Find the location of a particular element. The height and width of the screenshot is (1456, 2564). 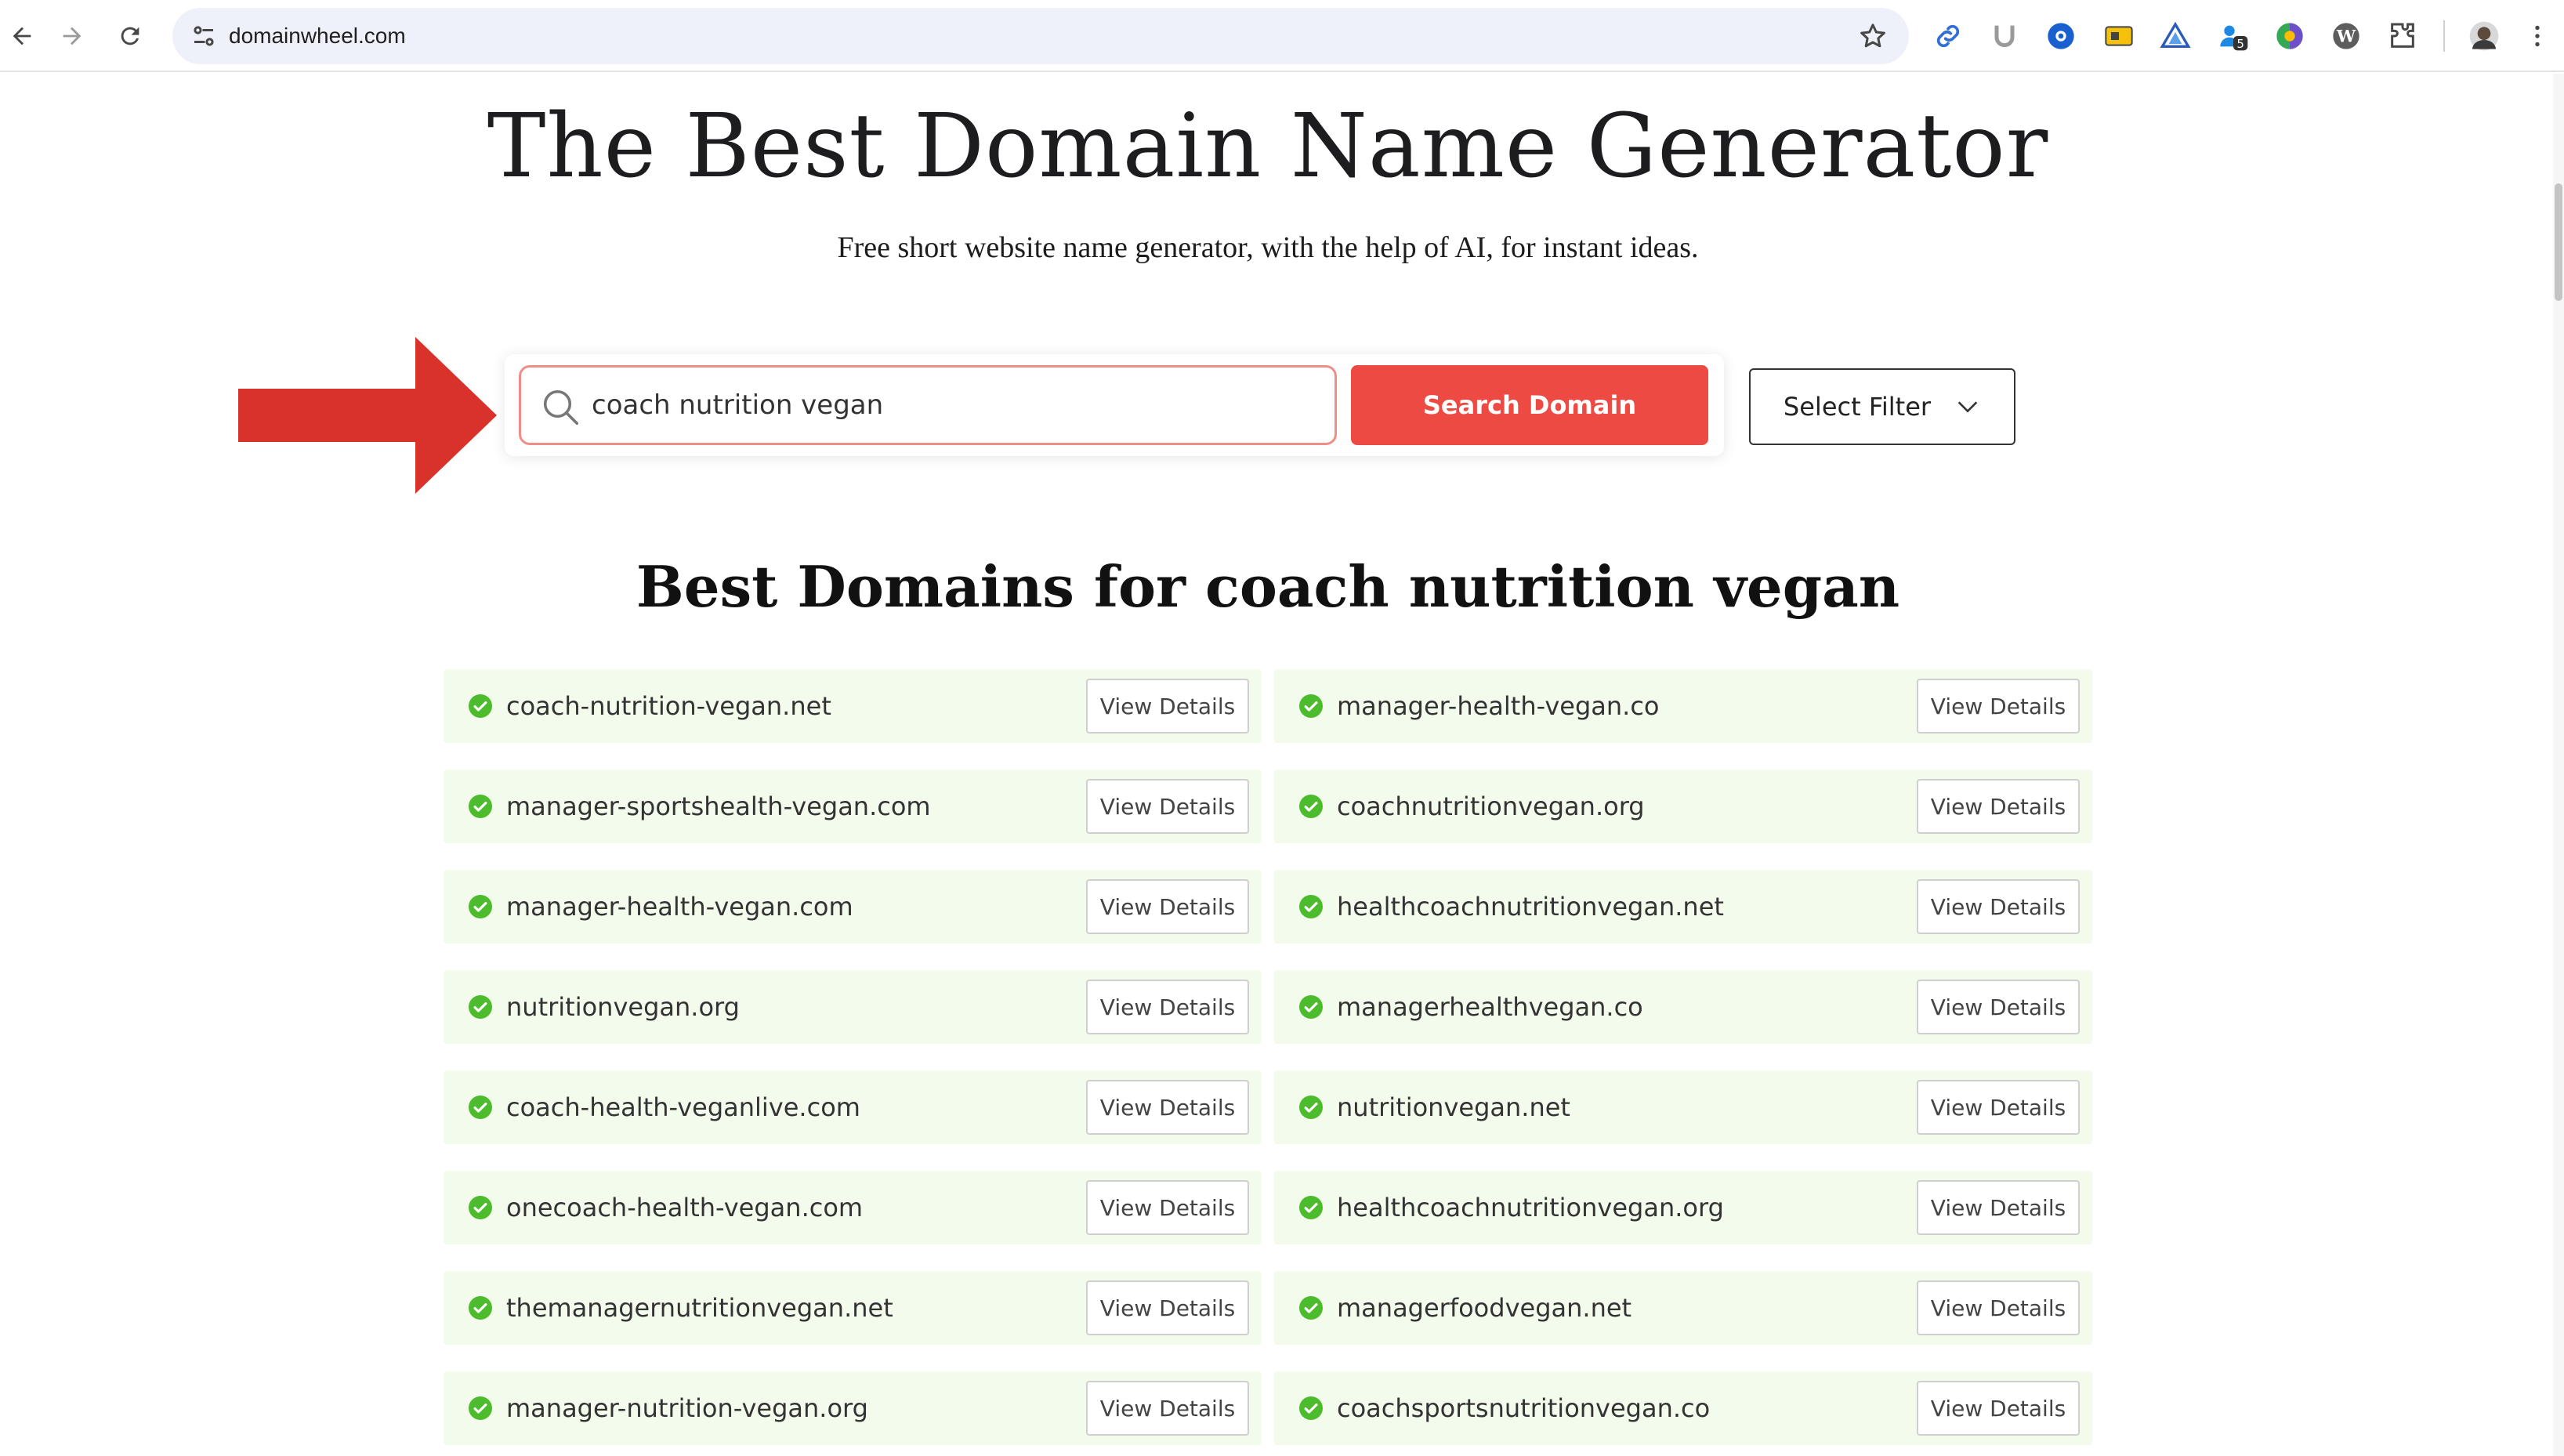

domain-result-item: coach-health-veganlive.com View Details is located at coordinates (853, 1107).